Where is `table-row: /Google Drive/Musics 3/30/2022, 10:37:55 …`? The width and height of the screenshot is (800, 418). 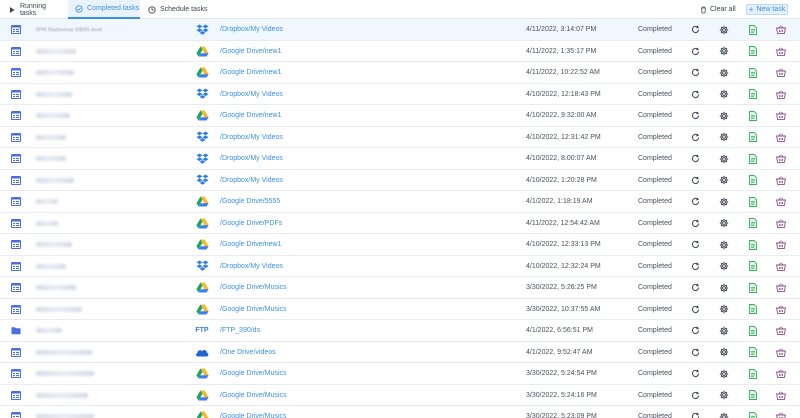
table-row: /Google Drive/Musics 3/30/2022, 10:37:55 … is located at coordinates (400, 309).